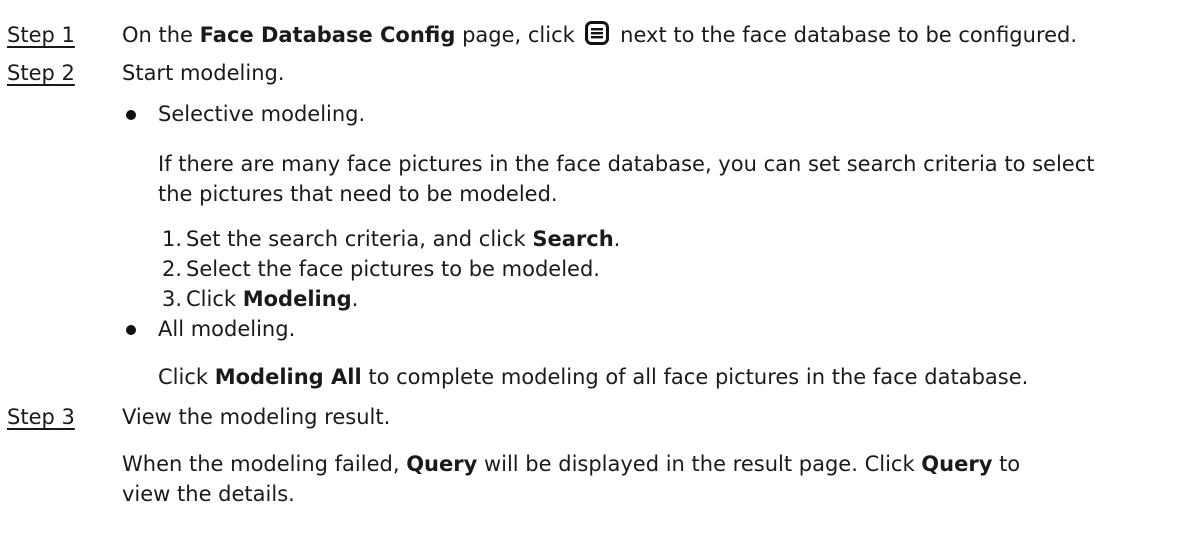 The width and height of the screenshot is (1181, 556). What do you see at coordinates (161, 35) in the screenshot?
I see `step-1-pre: On the` at bounding box center [161, 35].